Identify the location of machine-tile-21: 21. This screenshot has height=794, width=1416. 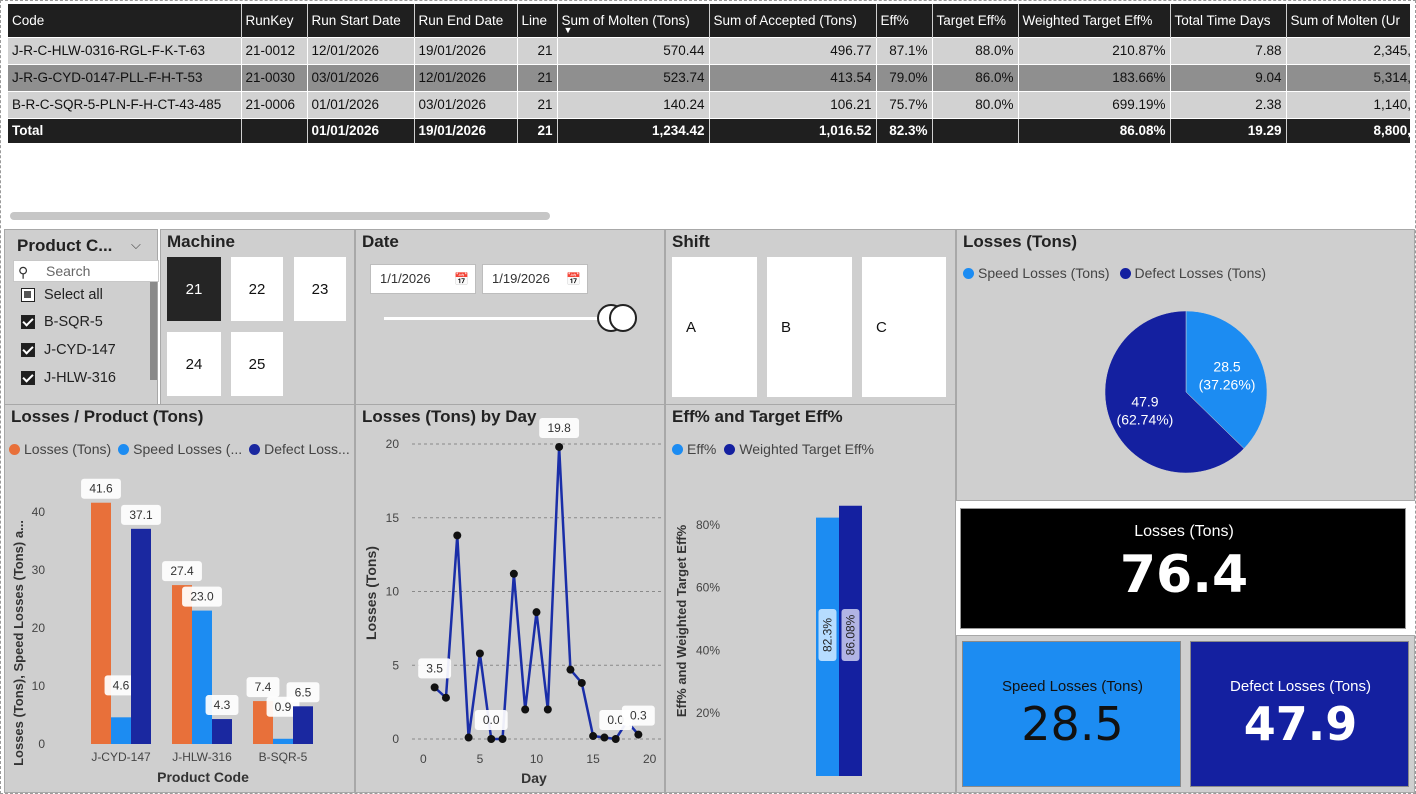
(194, 289).